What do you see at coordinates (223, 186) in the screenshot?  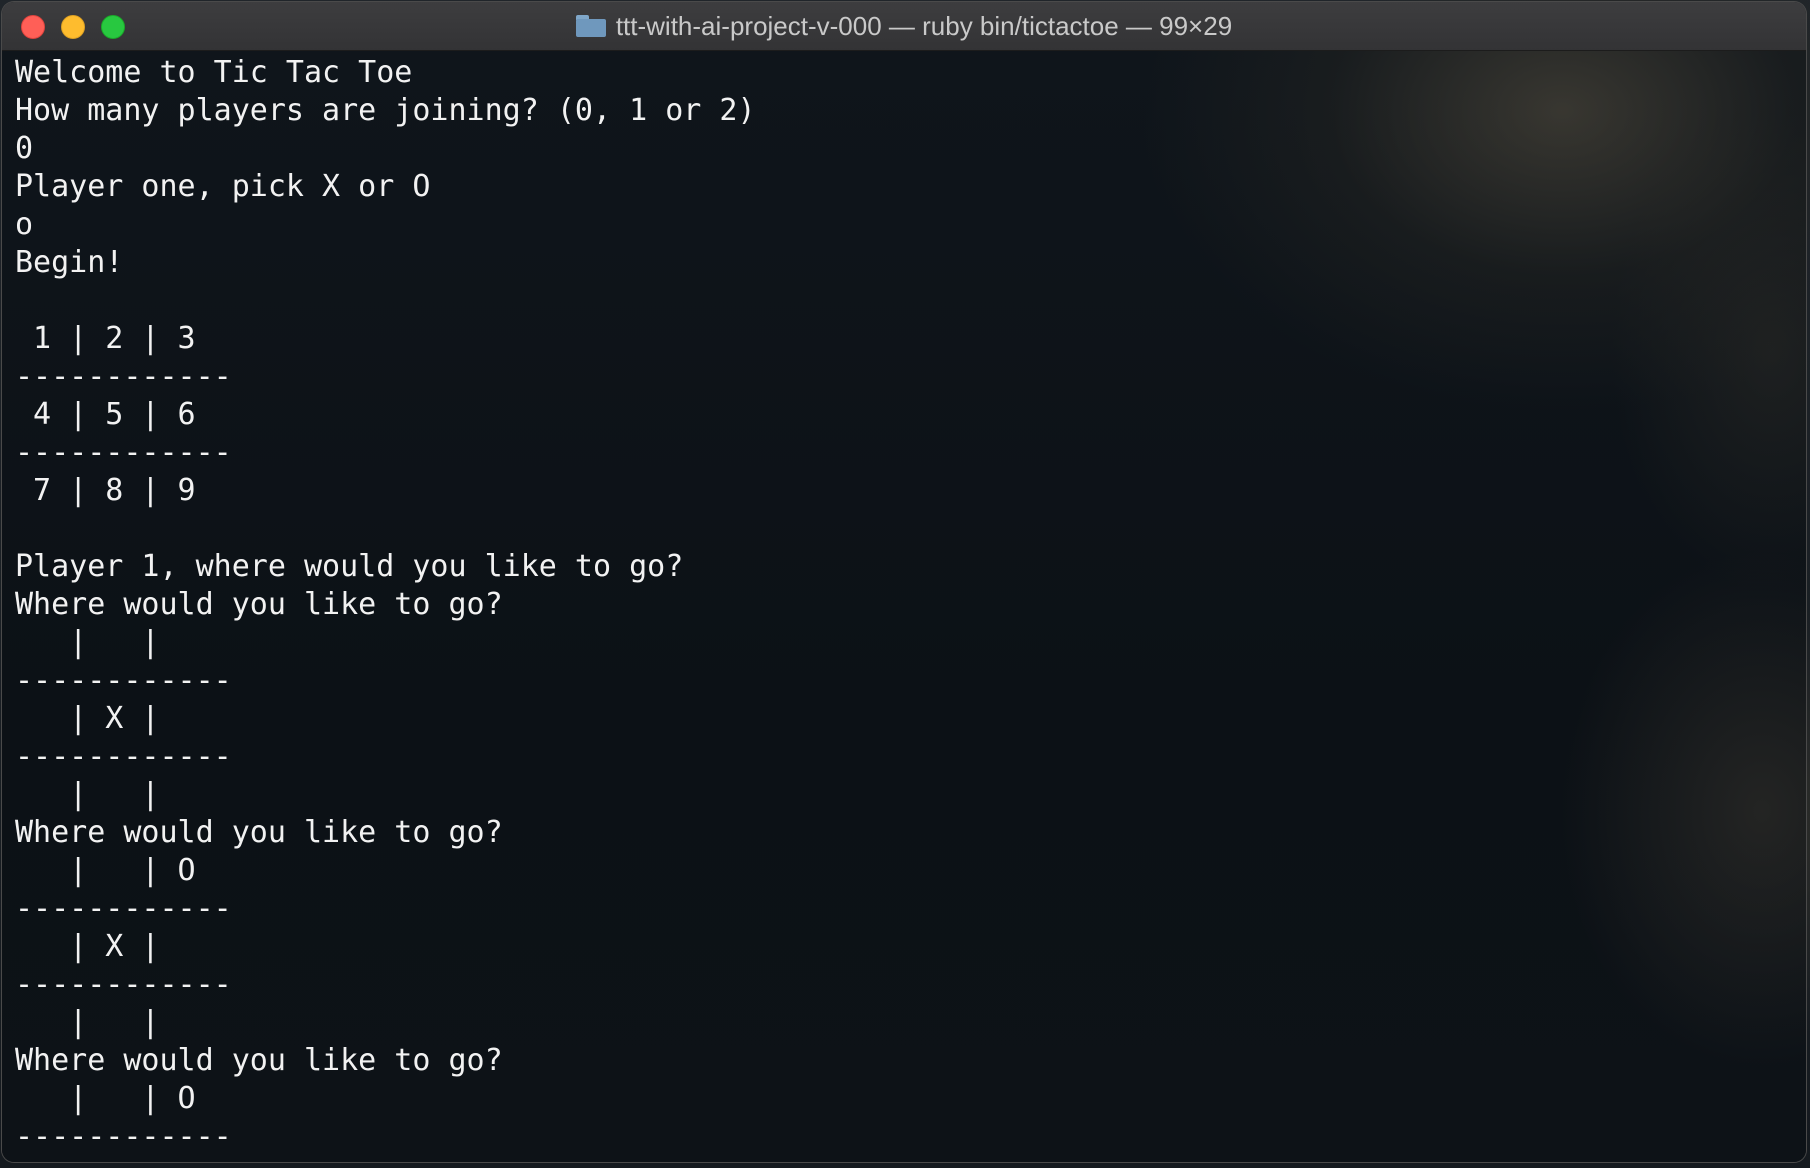 I see `terminal-line: Player one, pick X or O` at bounding box center [223, 186].